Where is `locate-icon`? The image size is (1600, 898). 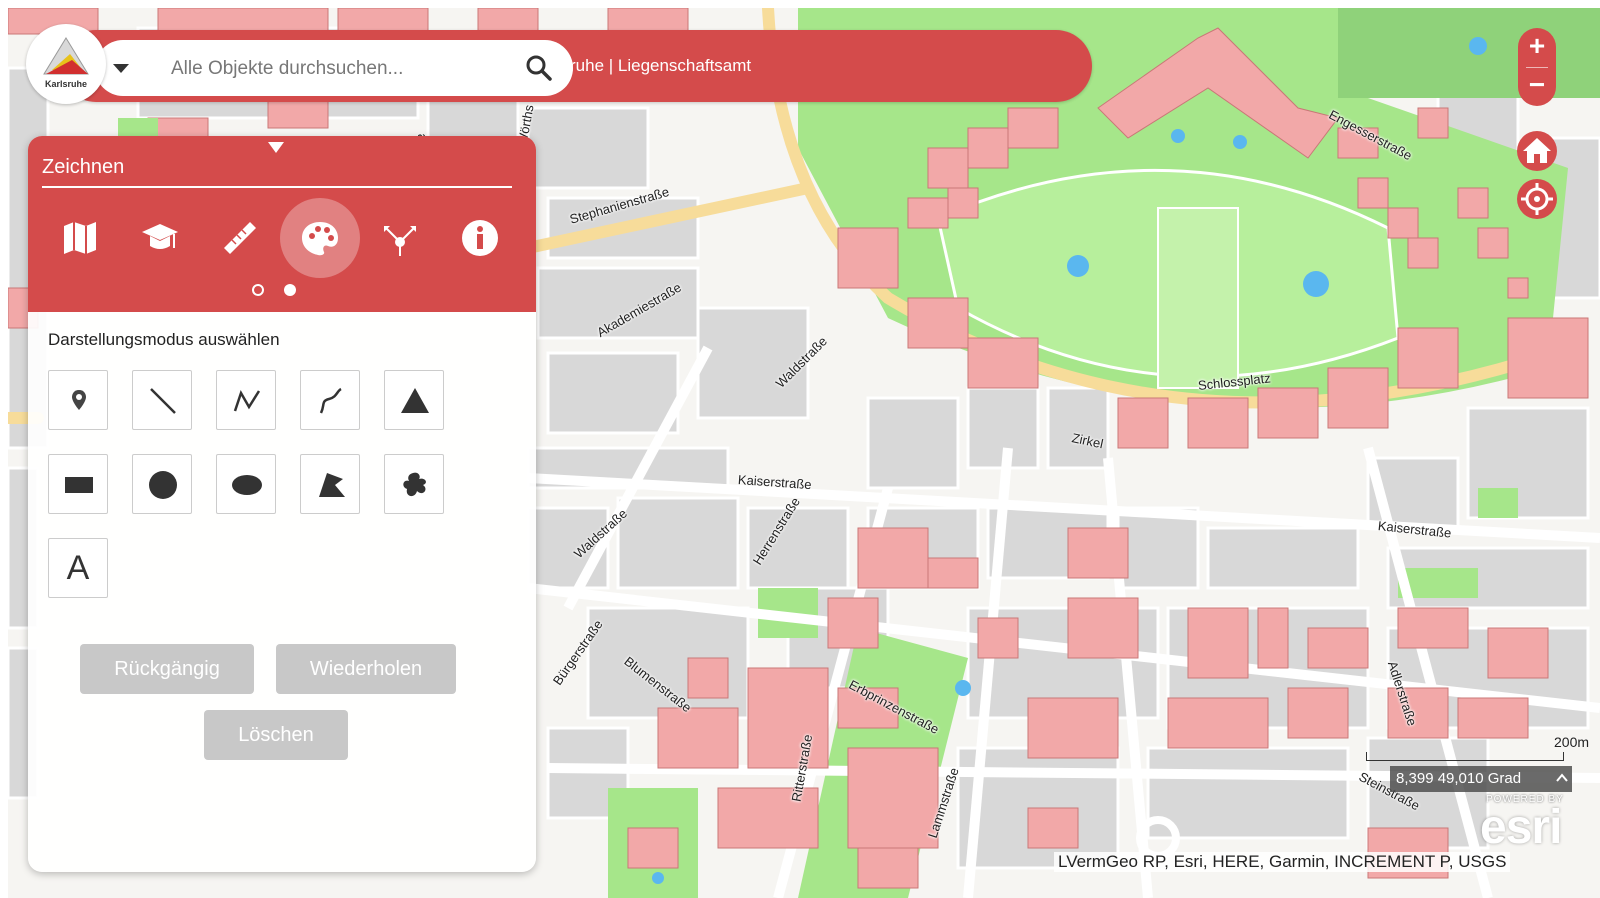
locate-icon is located at coordinates (1537, 199).